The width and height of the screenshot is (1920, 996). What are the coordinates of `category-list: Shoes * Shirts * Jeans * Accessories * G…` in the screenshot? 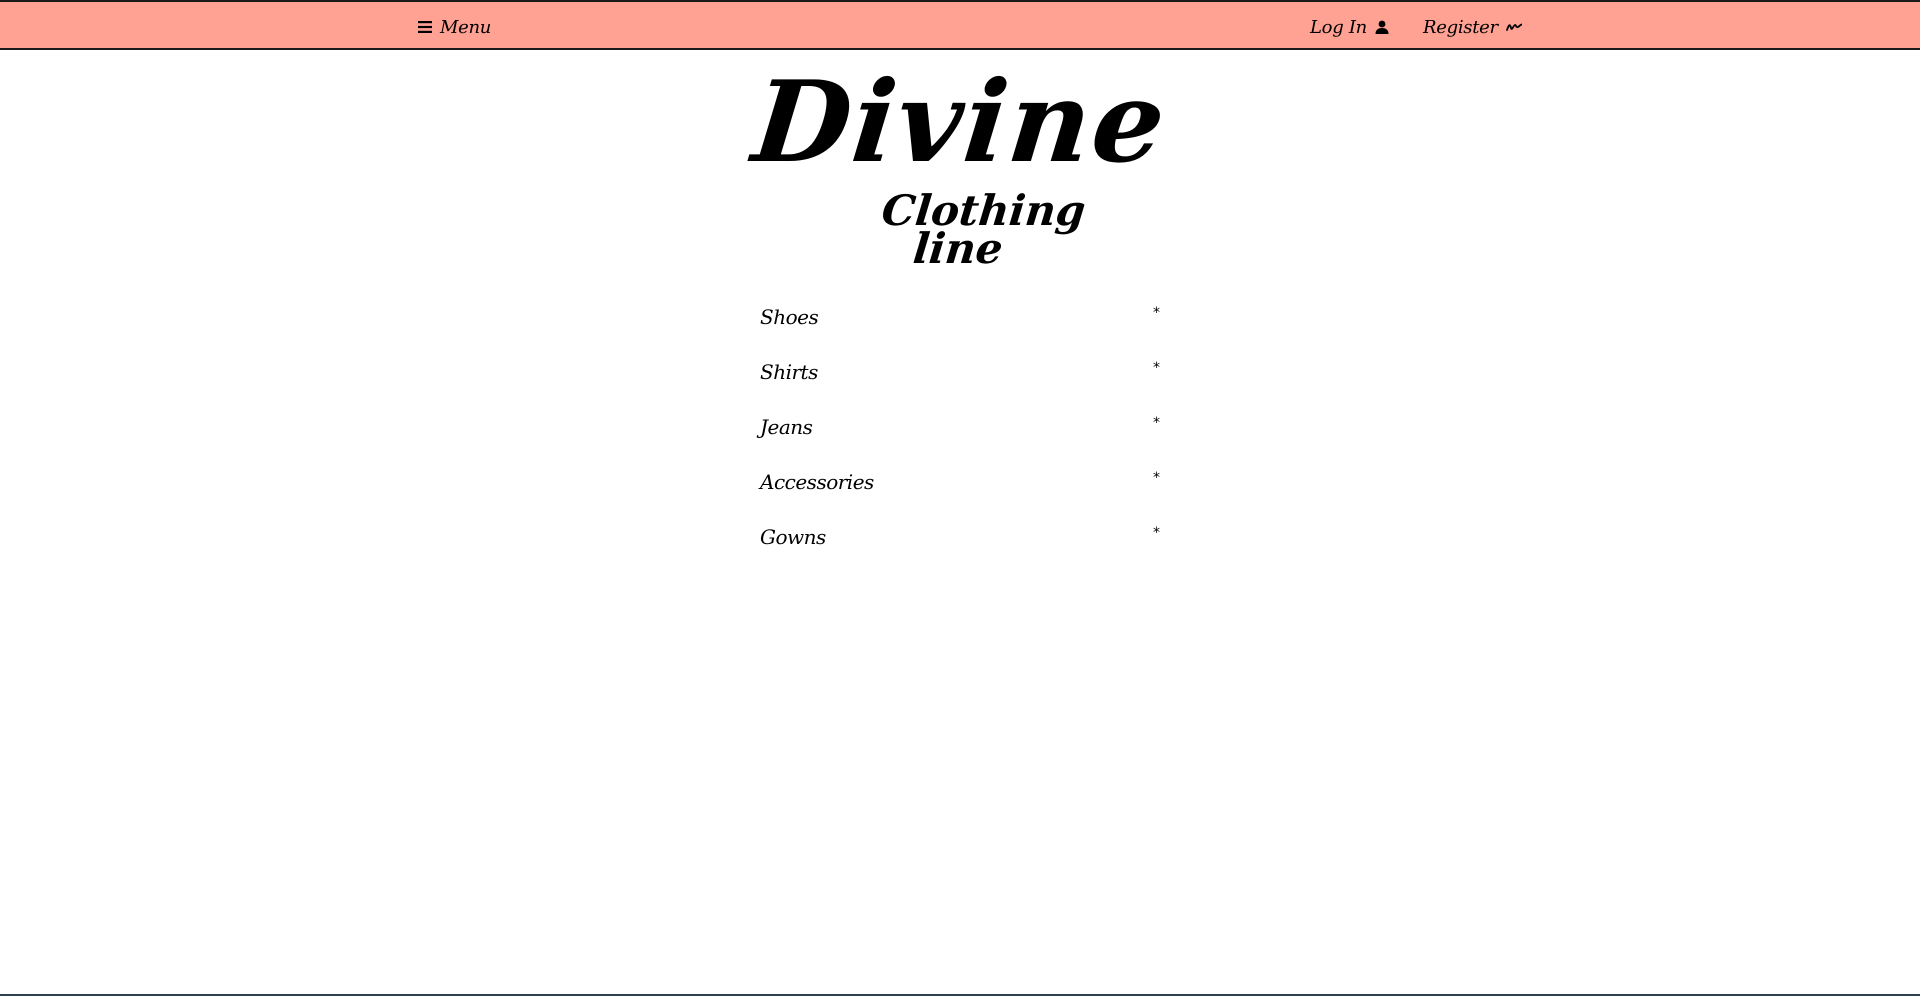 It's located at (960, 442).